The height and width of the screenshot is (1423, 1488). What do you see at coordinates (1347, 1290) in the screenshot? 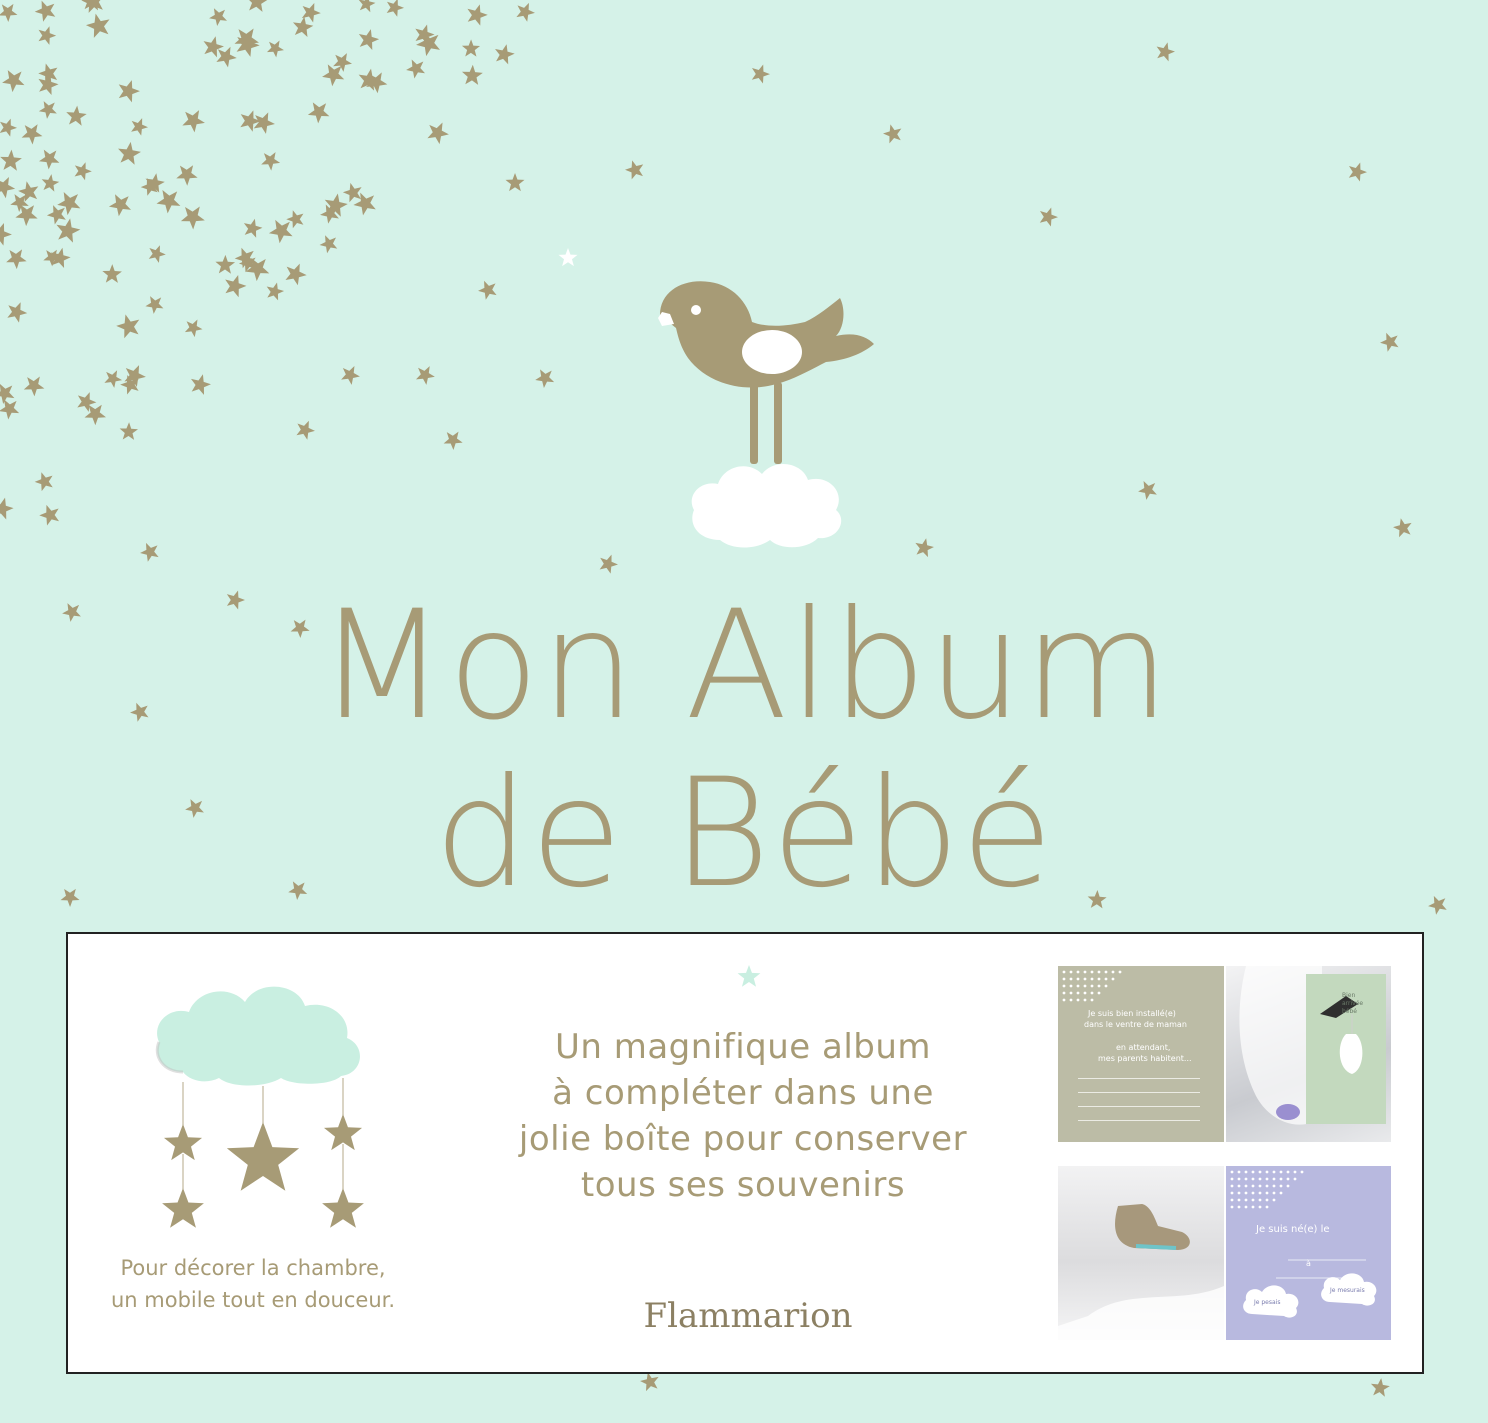
I see `cloud-label-height: Je mesurais` at bounding box center [1347, 1290].